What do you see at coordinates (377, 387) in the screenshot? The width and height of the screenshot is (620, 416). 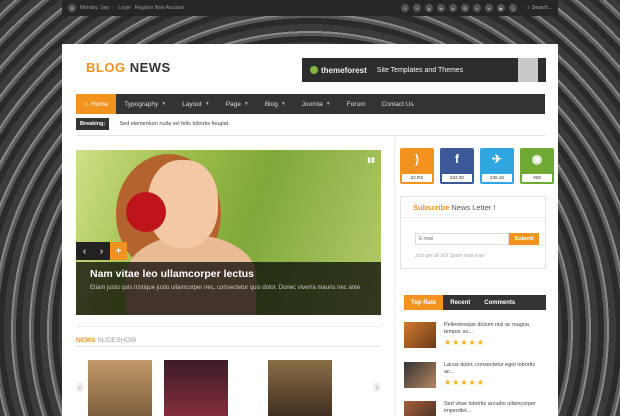 I see `chevron-right-icon: ›` at bounding box center [377, 387].